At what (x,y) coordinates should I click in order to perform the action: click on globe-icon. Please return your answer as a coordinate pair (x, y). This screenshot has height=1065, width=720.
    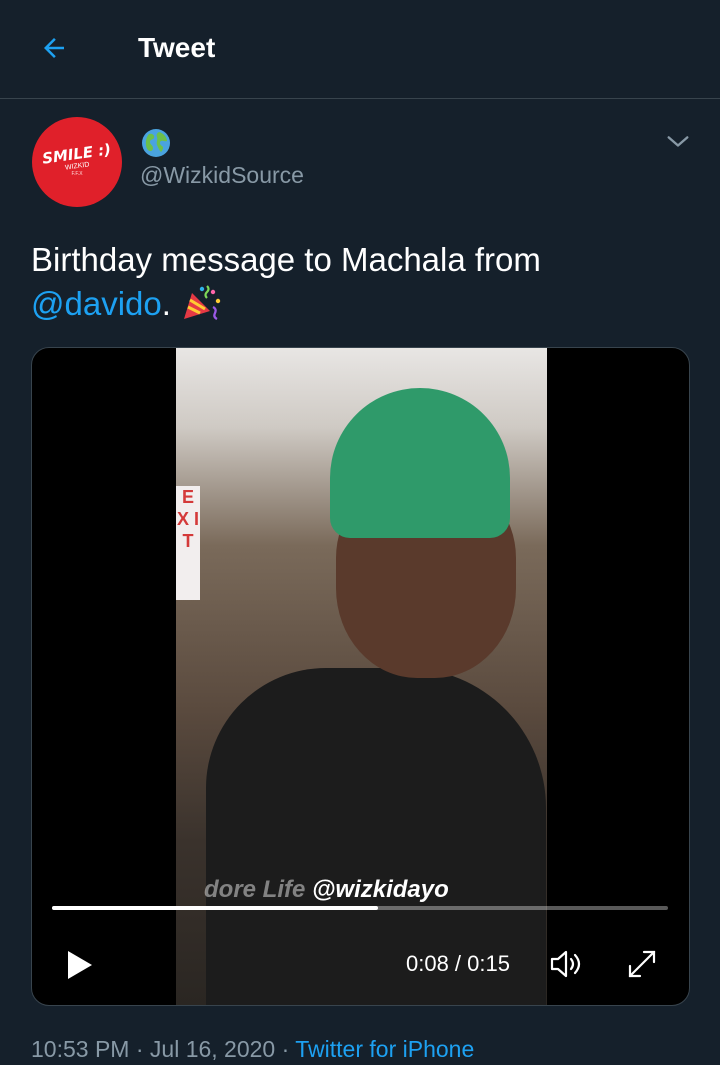
    Looking at the image, I should click on (156, 143).